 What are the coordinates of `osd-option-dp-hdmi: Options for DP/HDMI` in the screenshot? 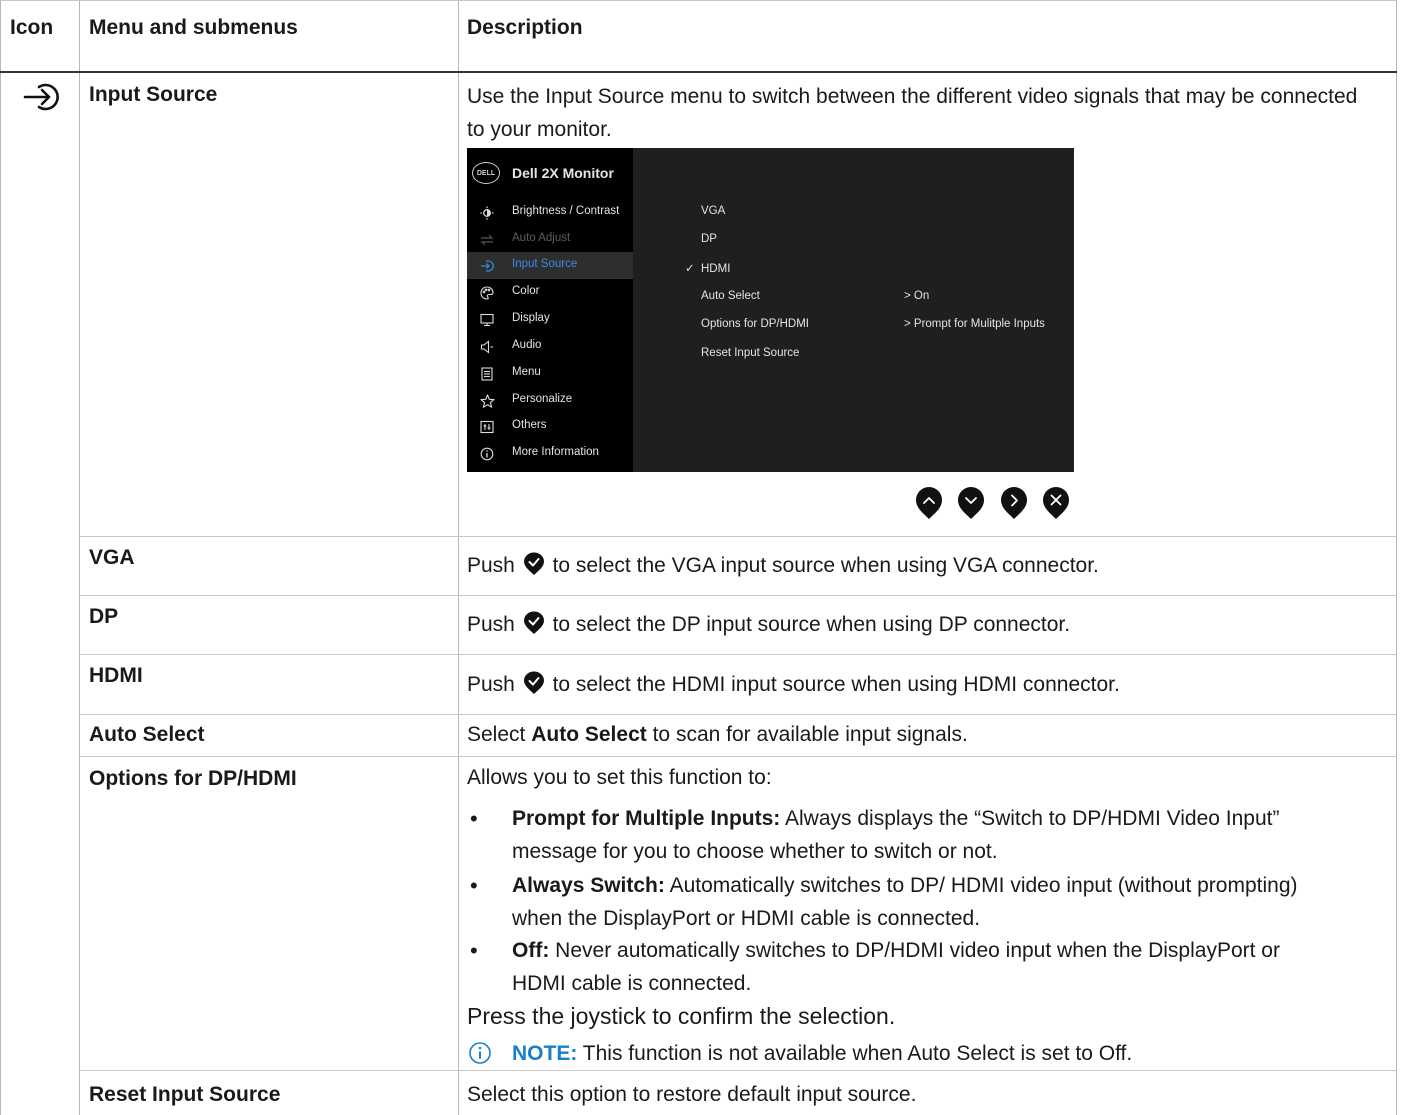 It's located at (755, 324).